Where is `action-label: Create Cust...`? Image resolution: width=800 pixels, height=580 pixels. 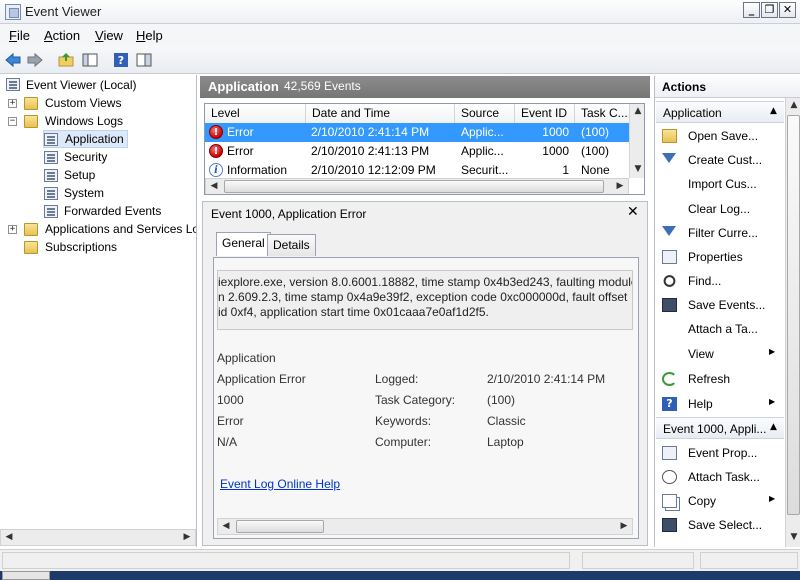
action-label: Create Cust... is located at coordinates (725, 160).